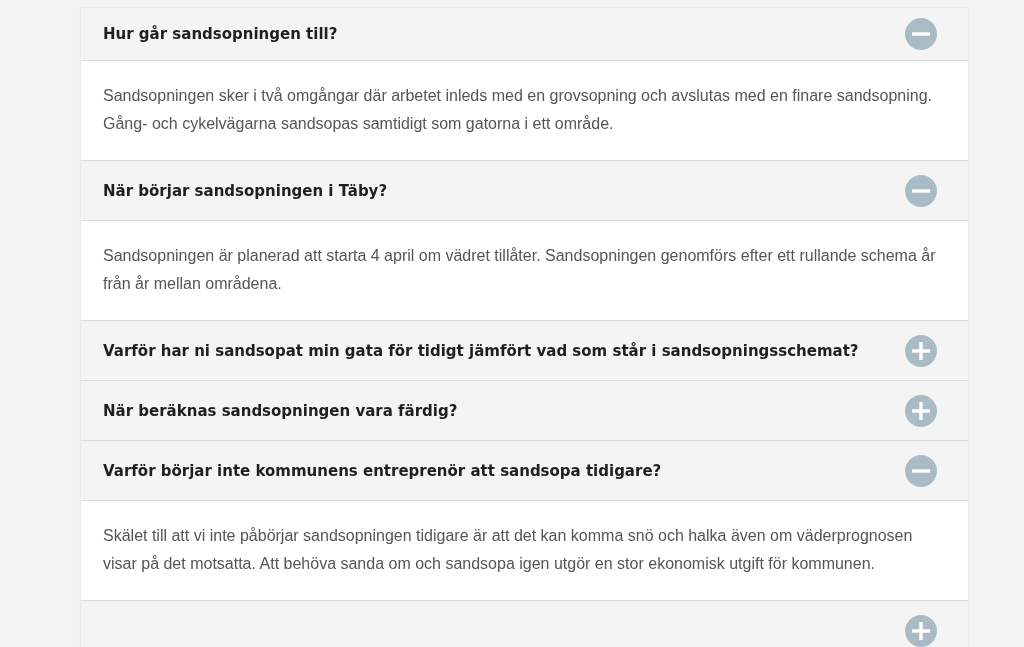  Describe the element at coordinates (524, 624) in the screenshot. I see `accordion-header` at that location.